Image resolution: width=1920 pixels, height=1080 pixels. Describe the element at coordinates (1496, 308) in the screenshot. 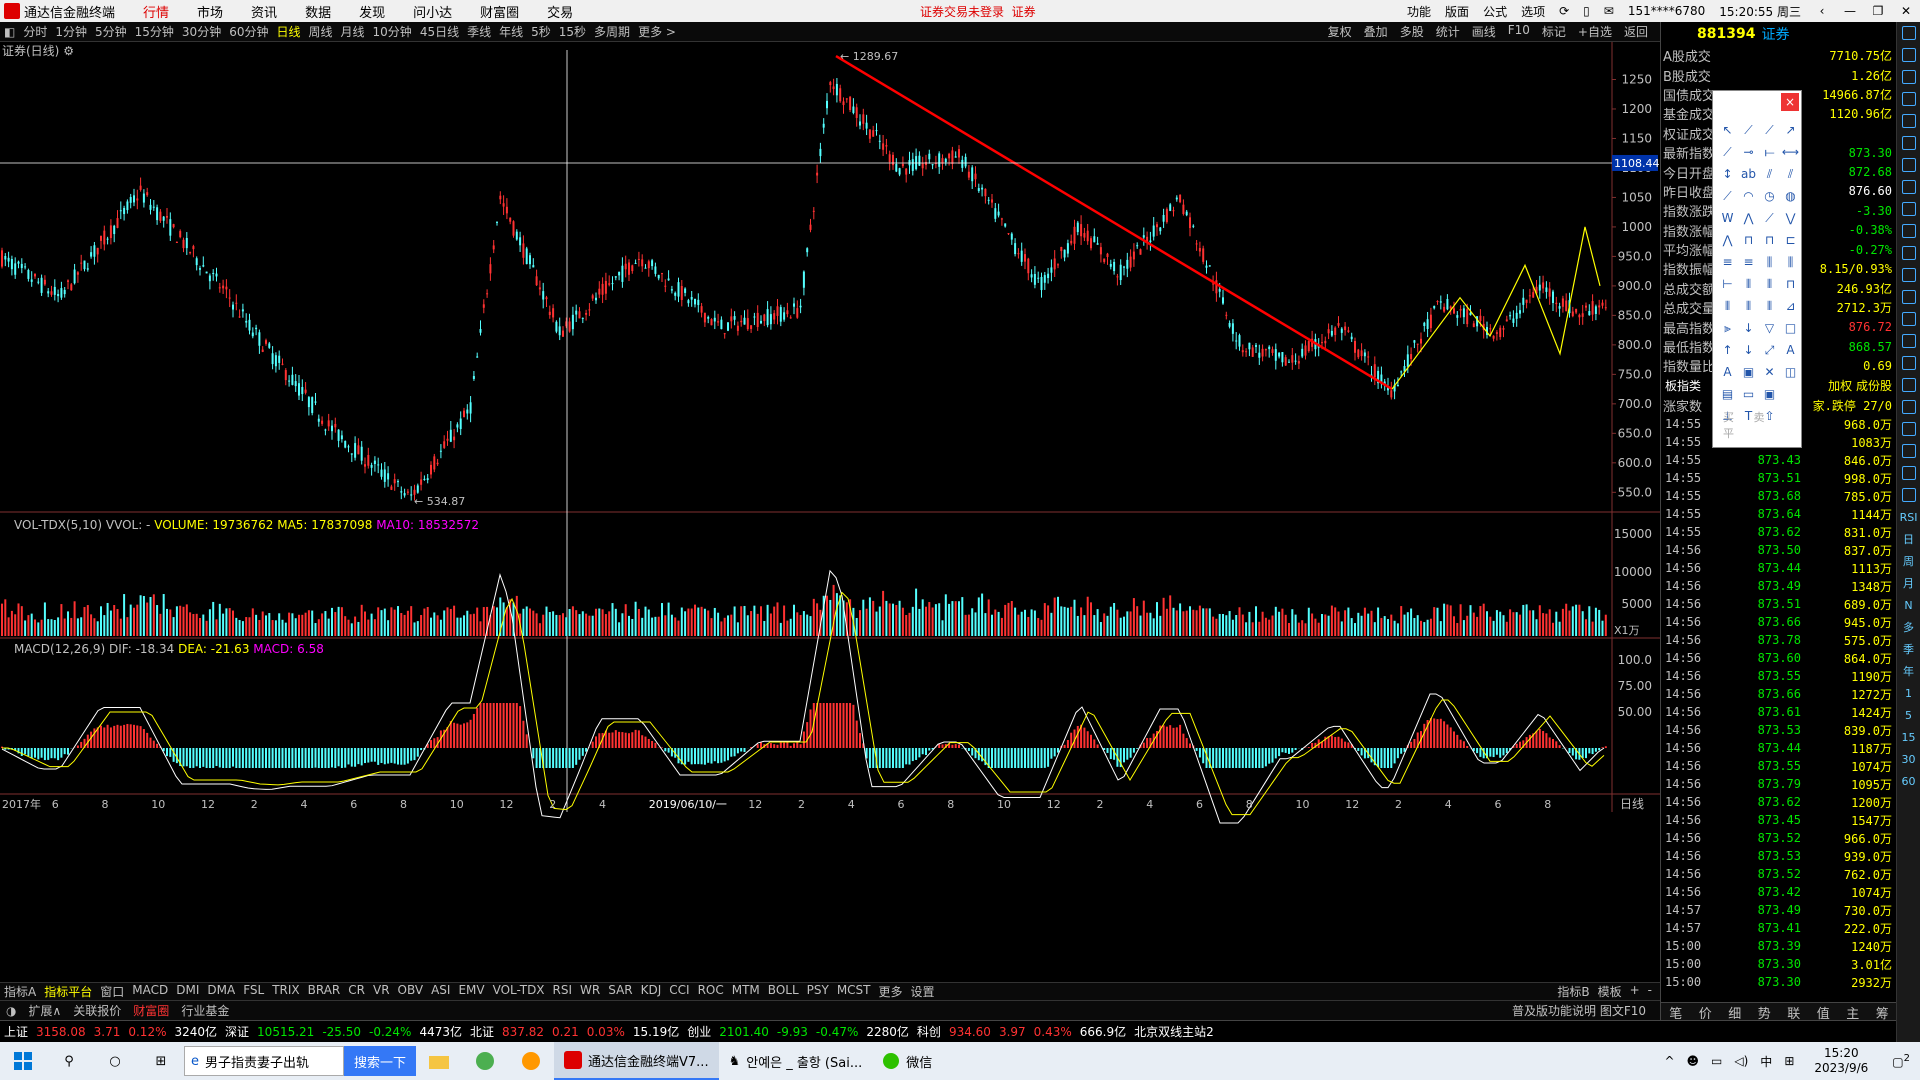

I see `zigzag-drawing` at that location.